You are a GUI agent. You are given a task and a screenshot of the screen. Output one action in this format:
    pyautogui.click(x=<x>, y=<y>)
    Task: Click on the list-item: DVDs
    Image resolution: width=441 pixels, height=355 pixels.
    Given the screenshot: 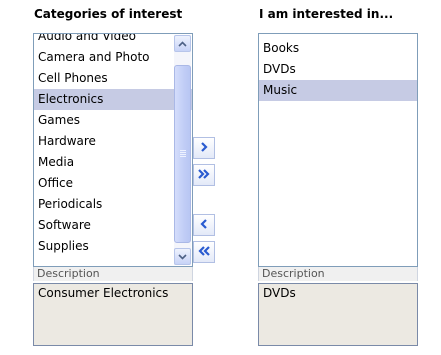 What is the action you would take?
    pyautogui.click(x=338, y=69)
    